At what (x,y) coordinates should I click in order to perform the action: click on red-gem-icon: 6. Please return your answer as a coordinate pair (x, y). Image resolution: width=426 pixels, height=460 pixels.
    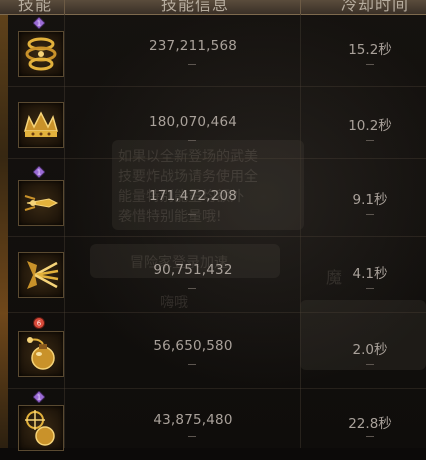
    Looking at the image, I should click on (39, 323).